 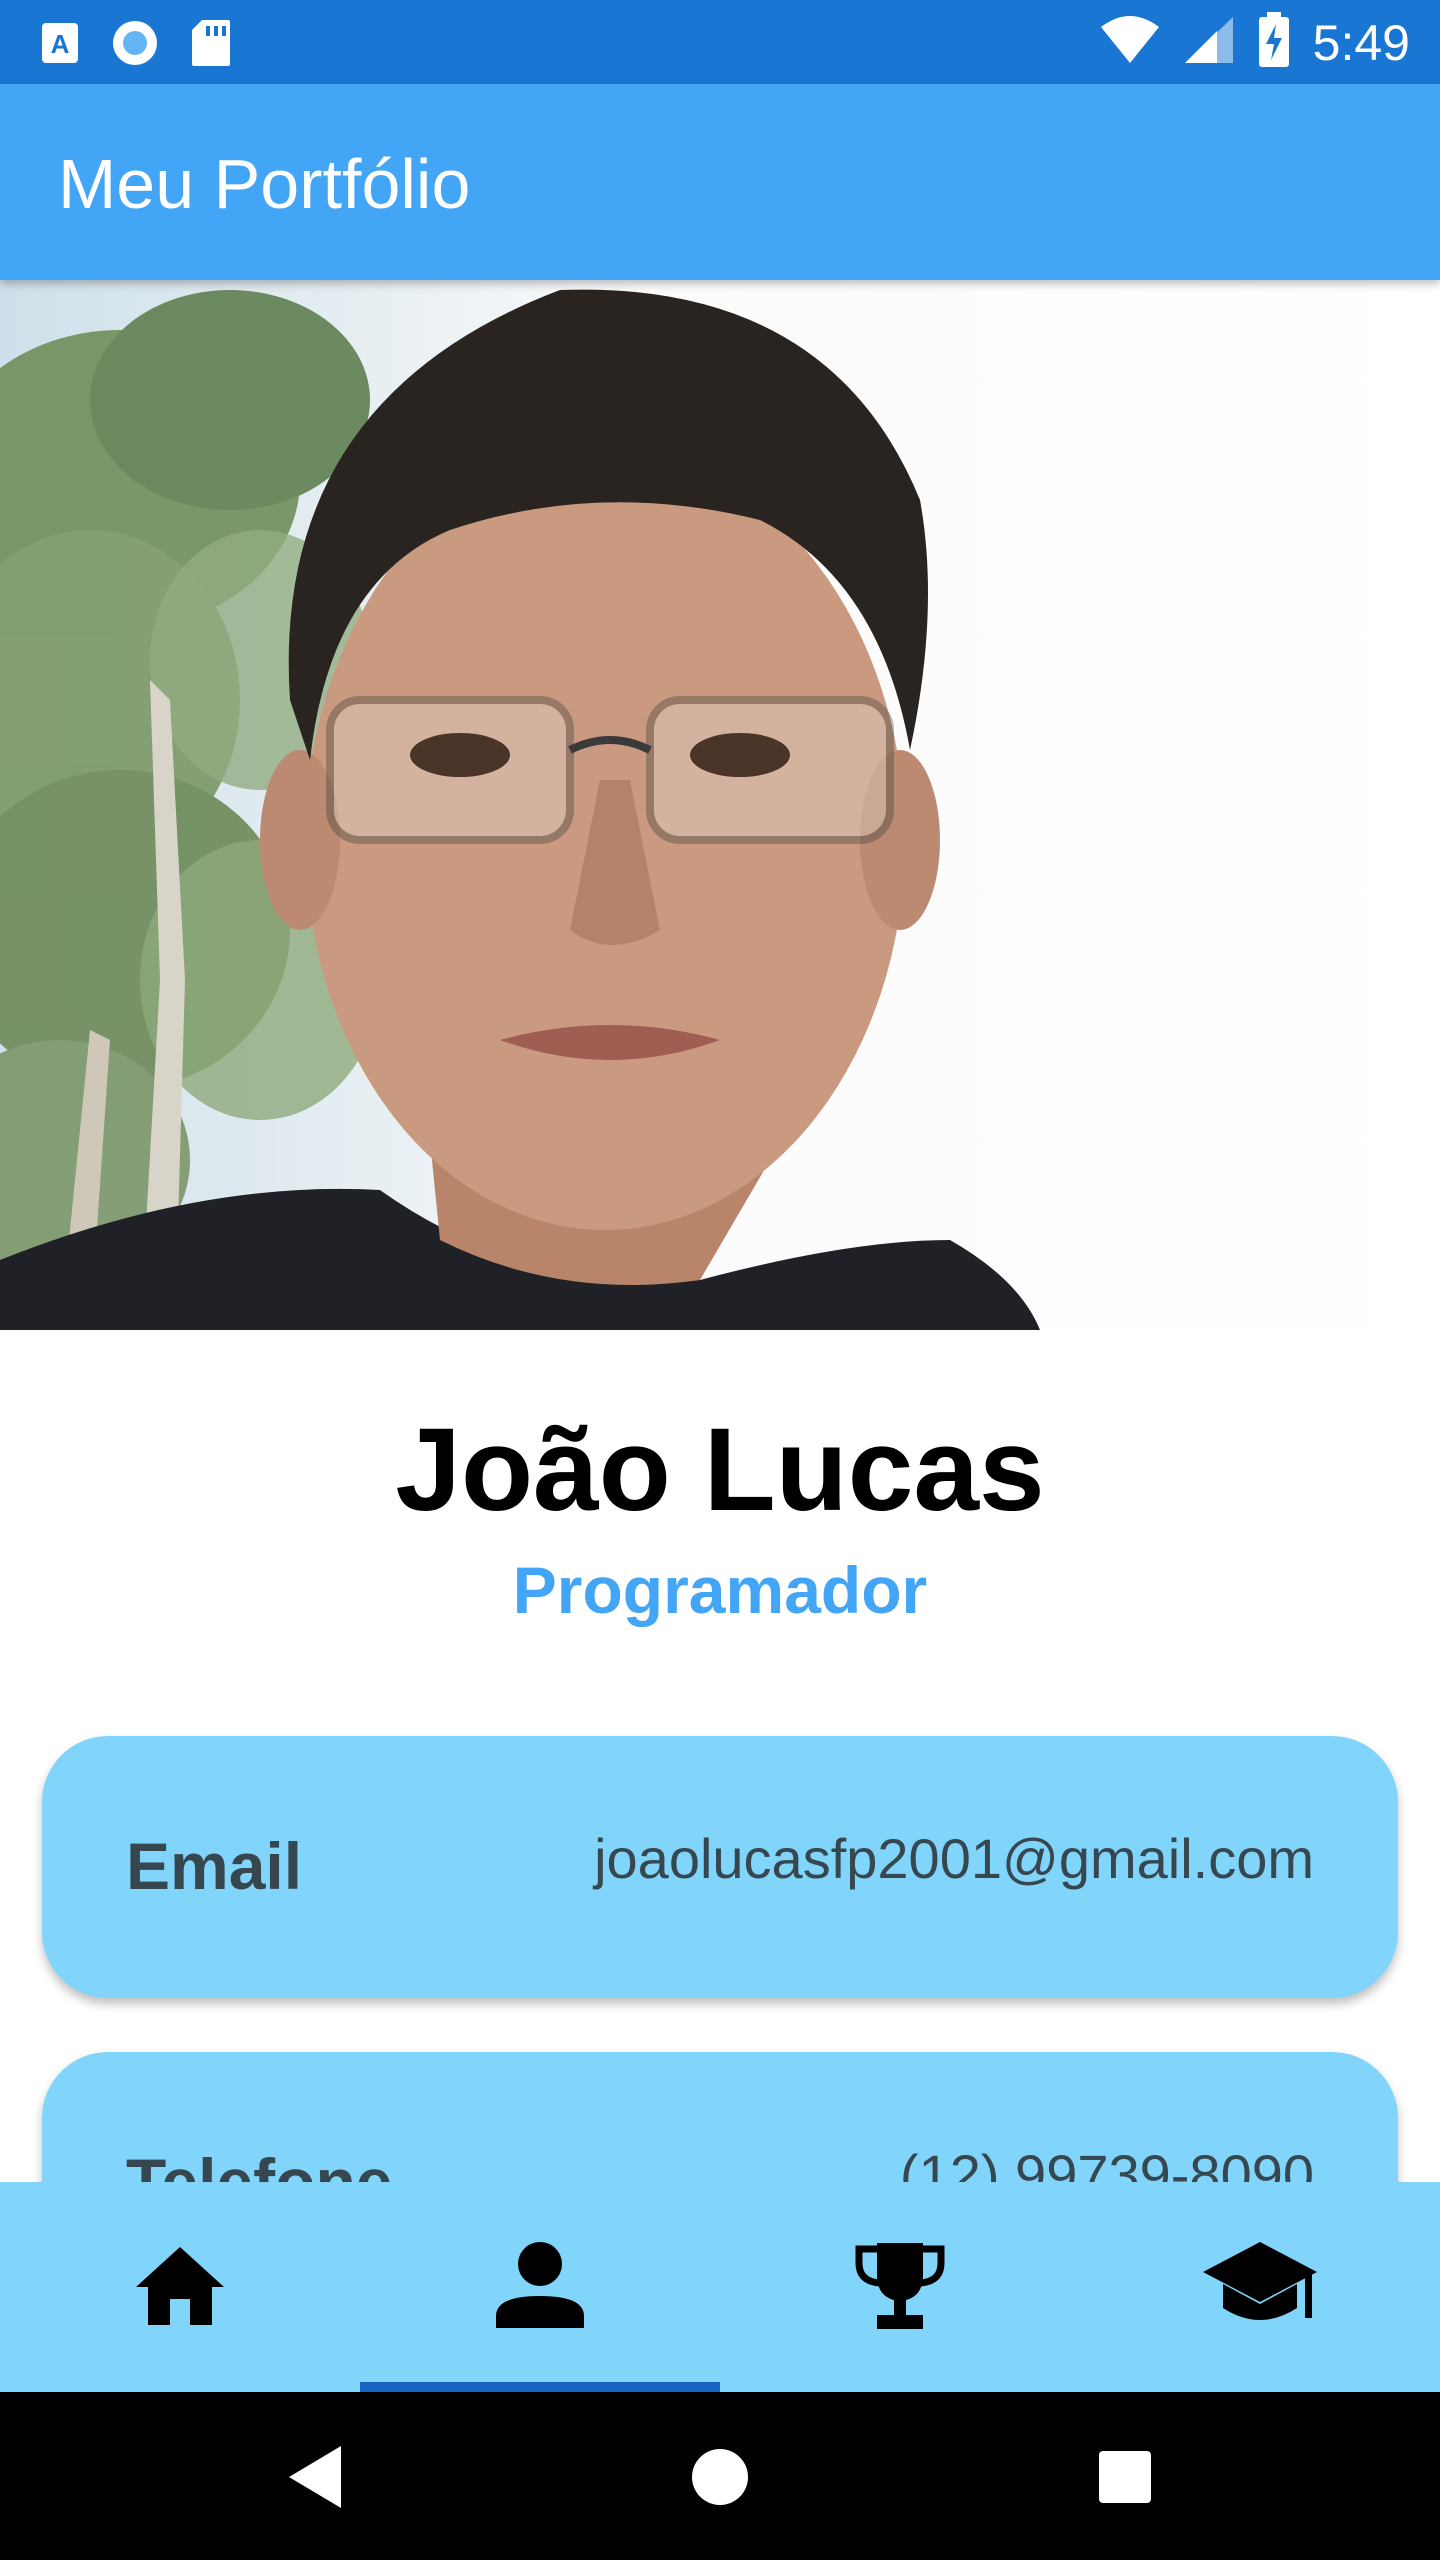 I want to click on svg-text: A, so click(x=60, y=44).